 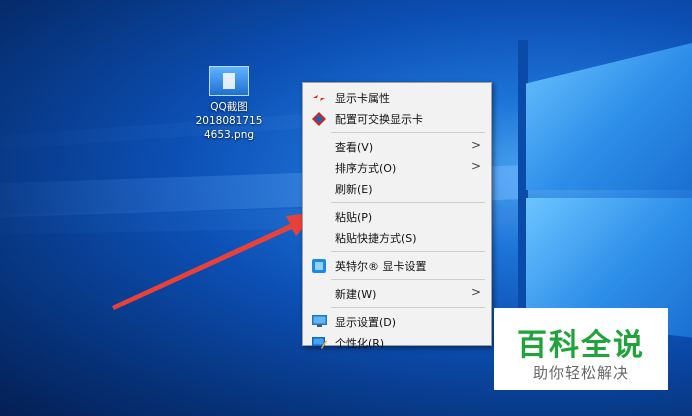 What do you see at coordinates (229, 107) in the screenshot?
I see `desktop-file-label-line: QQ截图` at bounding box center [229, 107].